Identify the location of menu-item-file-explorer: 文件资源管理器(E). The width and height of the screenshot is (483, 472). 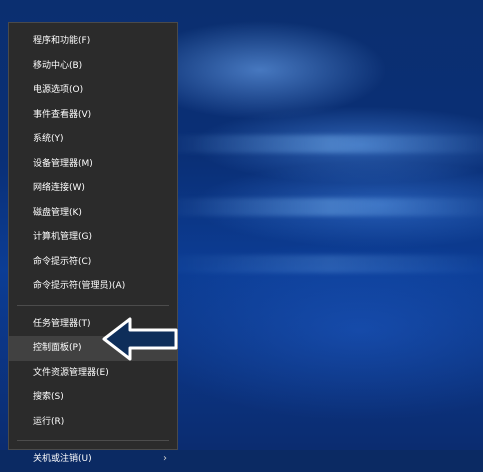
(93, 373).